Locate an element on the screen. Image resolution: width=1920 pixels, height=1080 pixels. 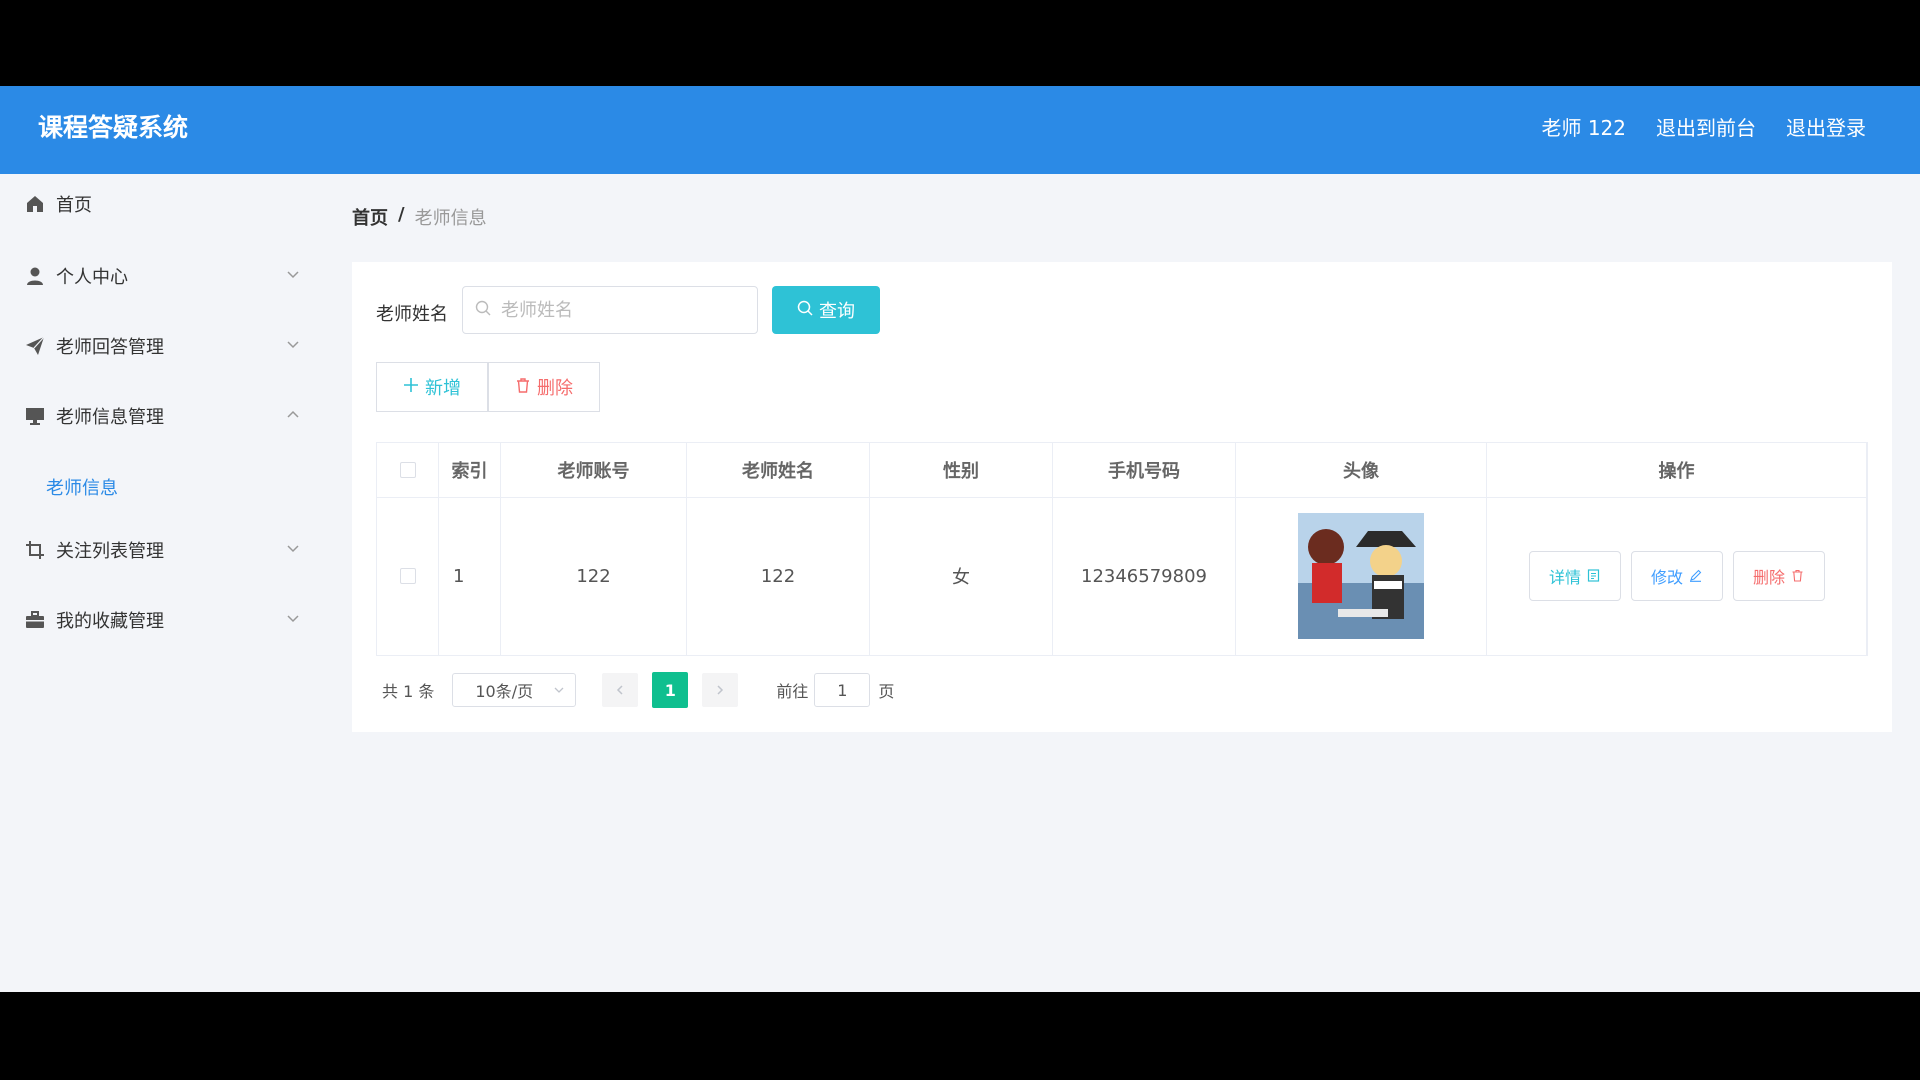
pencil-icon is located at coordinates (1695, 576).